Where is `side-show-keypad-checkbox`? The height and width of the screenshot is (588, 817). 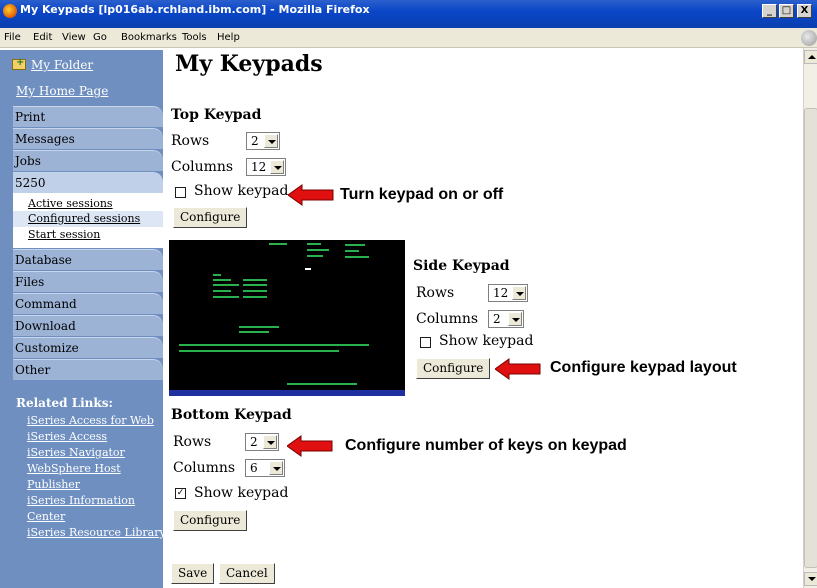
side-show-keypad-checkbox is located at coordinates (425, 342).